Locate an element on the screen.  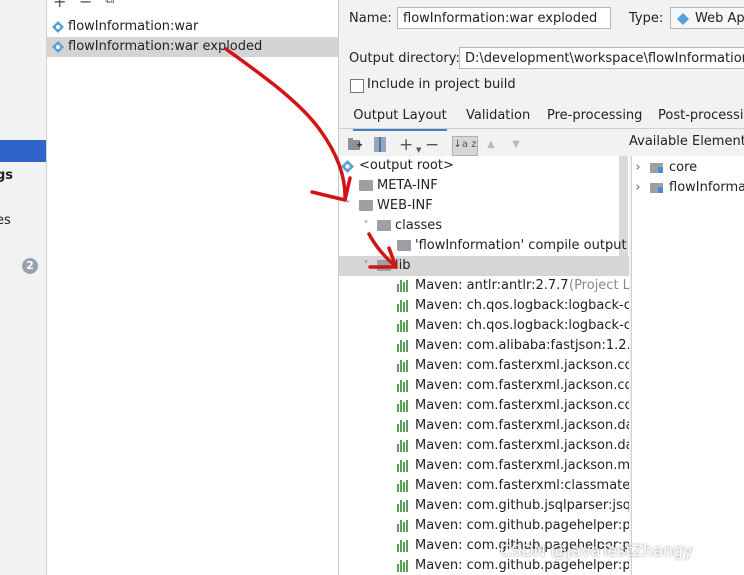
artifact-item: flowInformation:war is located at coordinates (192, 27).